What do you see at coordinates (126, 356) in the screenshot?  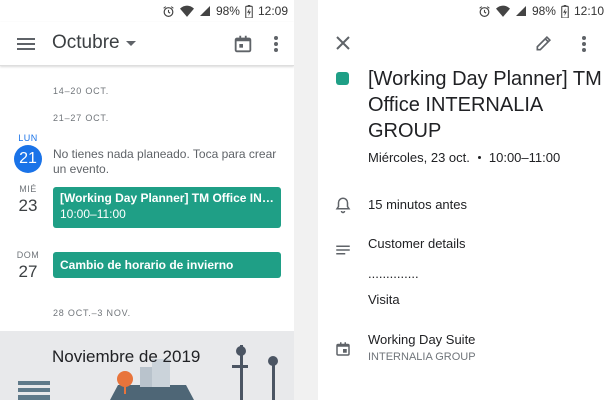 I see `month-banner-title: Noviembre de 2019` at bounding box center [126, 356].